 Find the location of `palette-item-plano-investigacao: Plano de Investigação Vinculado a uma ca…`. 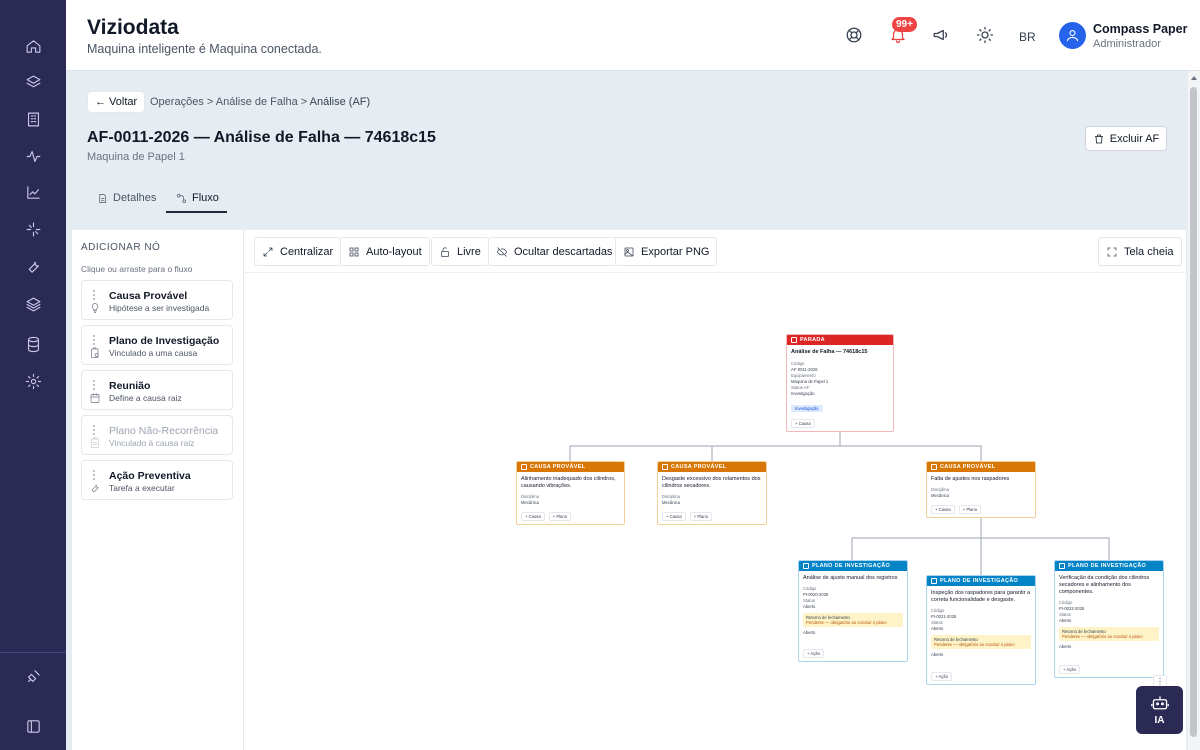

palette-item-plano-investigacao: Plano de Investigação Vinculado a uma ca… is located at coordinates (157, 345).